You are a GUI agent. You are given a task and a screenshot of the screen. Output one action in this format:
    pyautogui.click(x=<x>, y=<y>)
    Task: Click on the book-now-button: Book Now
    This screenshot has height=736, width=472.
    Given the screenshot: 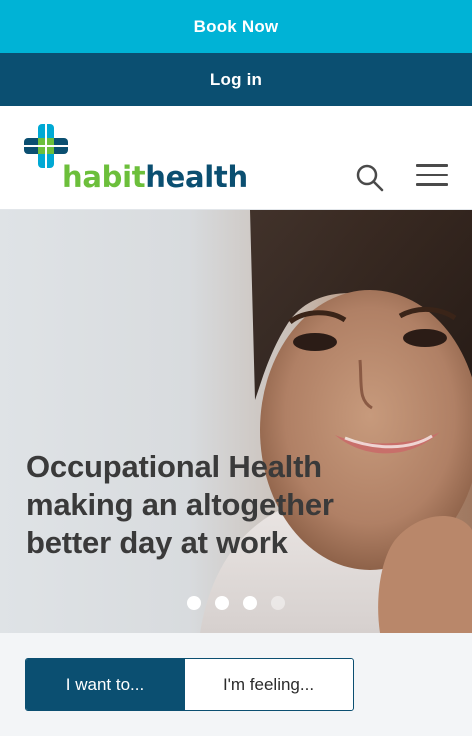 What is the action you would take?
    pyautogui.click(x=236, y=26)
    